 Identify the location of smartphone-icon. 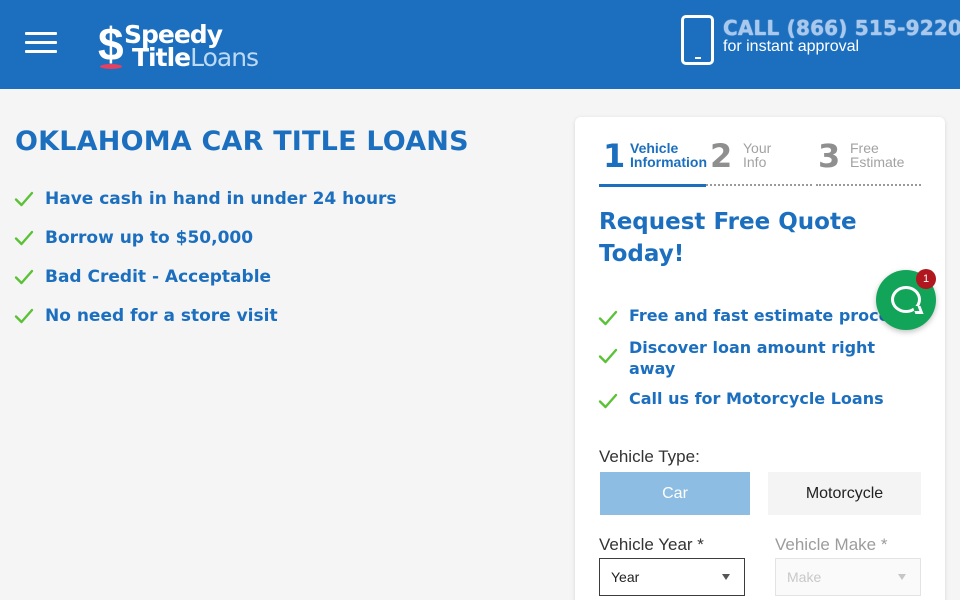
(697, 40).